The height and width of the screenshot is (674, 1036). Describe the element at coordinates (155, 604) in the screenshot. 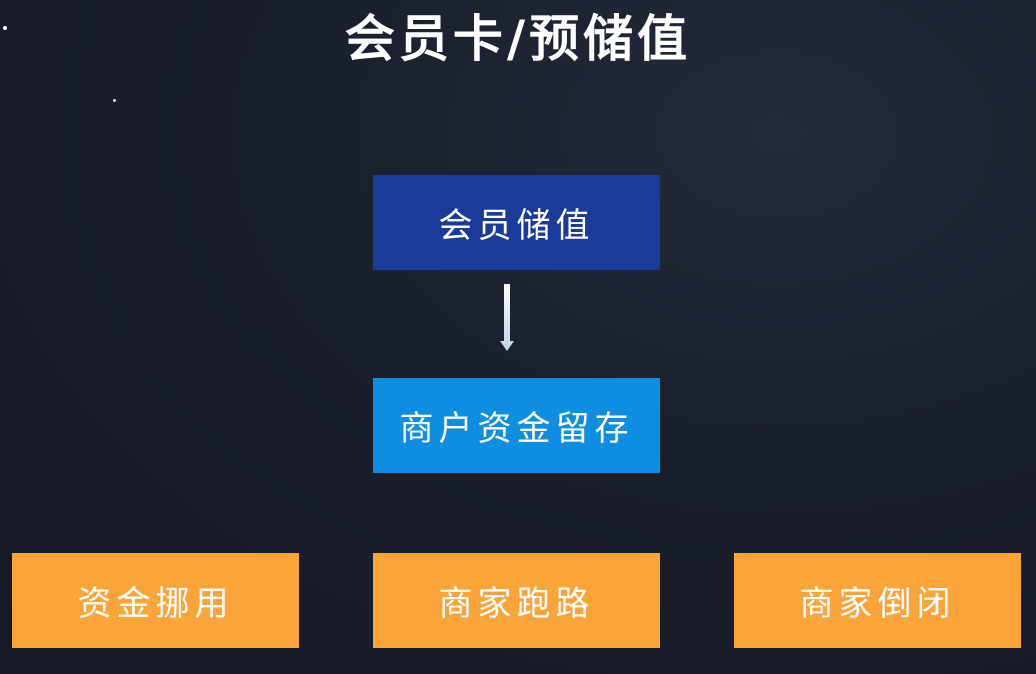

I see `risk-label: 资金挪用` at that location.